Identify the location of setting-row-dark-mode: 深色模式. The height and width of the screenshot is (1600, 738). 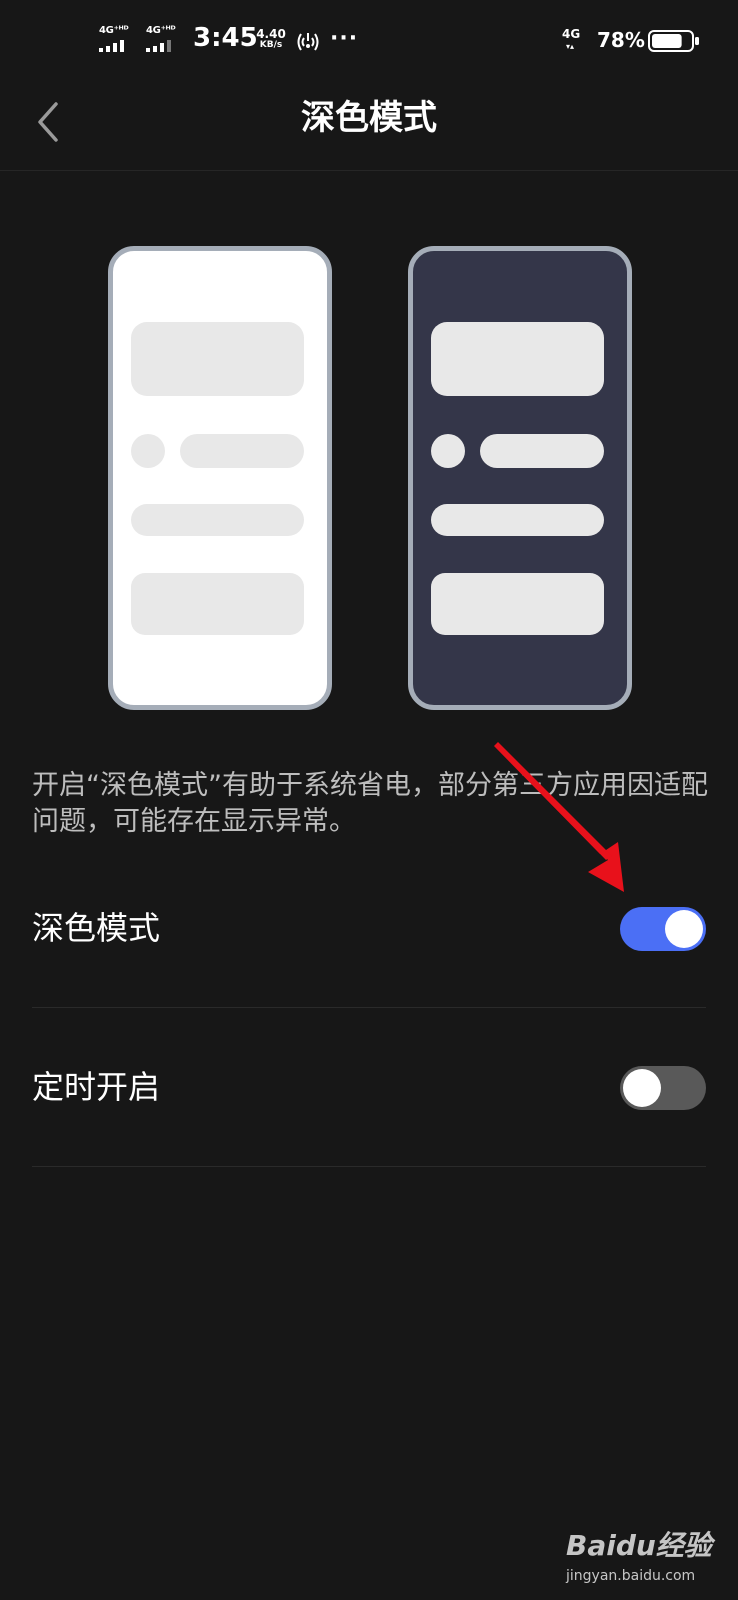
(369, 928).